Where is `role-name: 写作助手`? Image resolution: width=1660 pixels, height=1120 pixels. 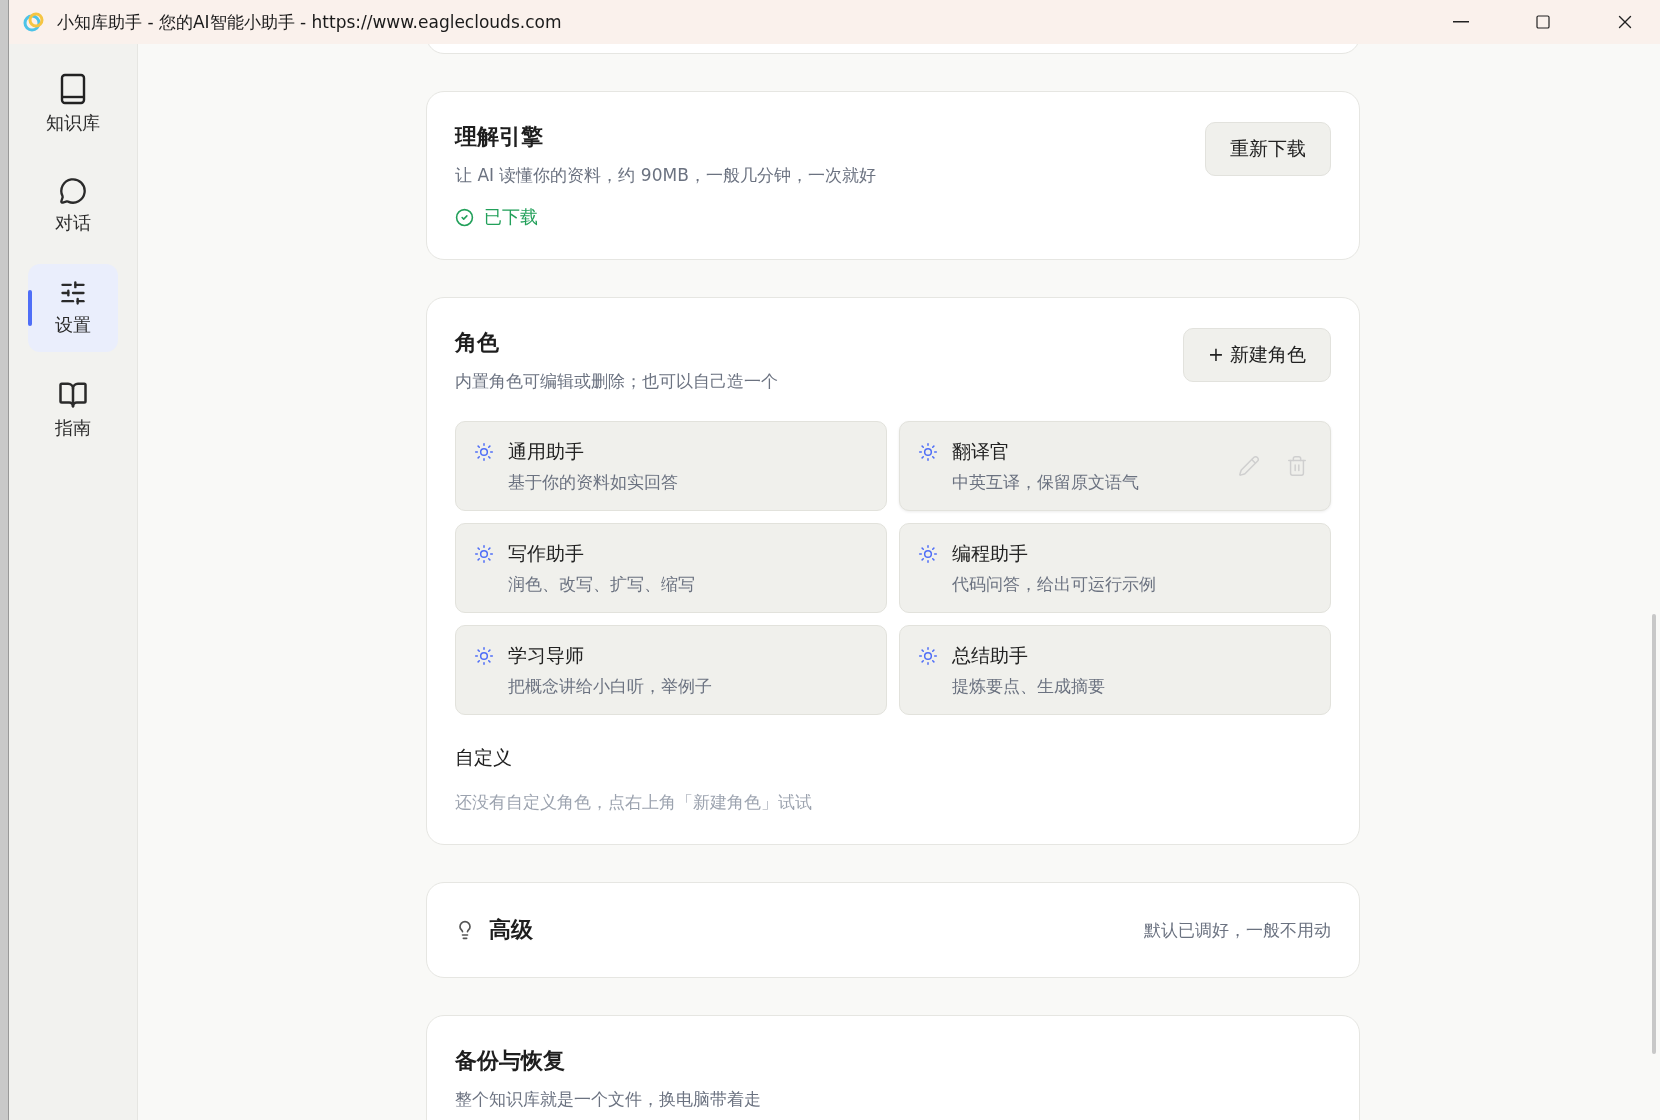
role-name: 写作助手 is located at coordinates (546, 553).